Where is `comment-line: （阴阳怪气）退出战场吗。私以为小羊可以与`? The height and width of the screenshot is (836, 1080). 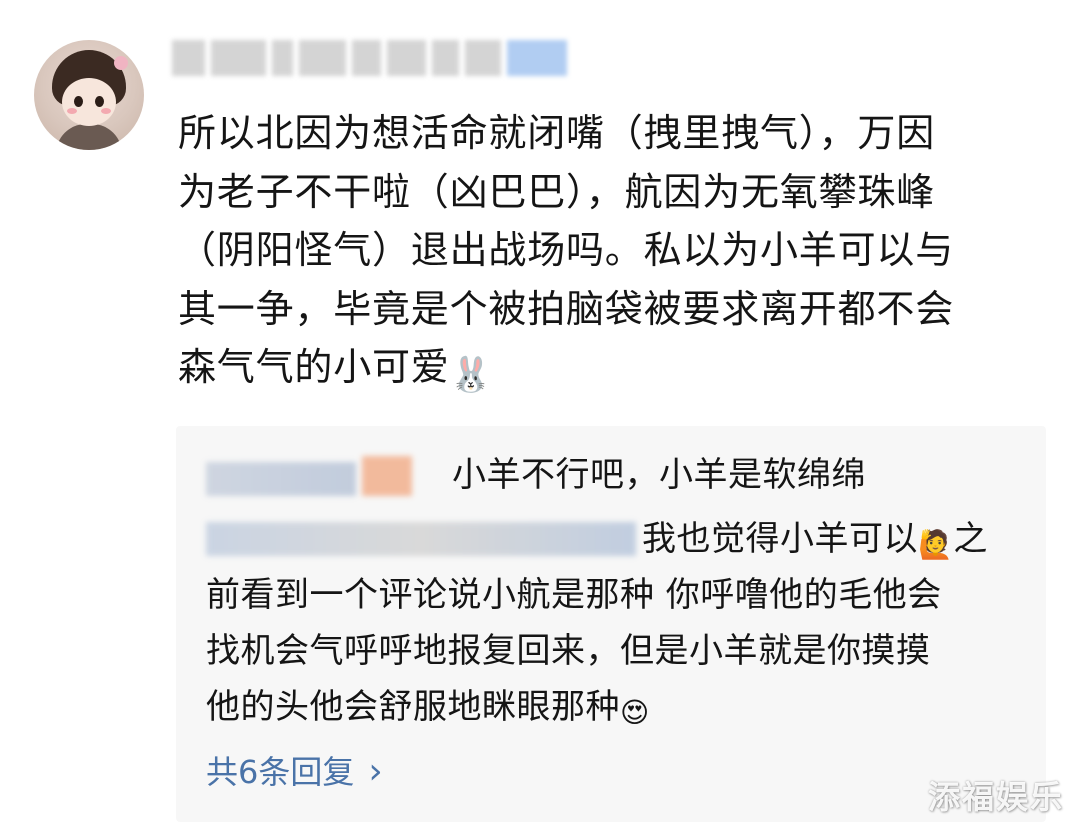 comment-line: （阴阳怪气）退出战场吗。私以为小羊可以与 is located at coordinates (566, 250).